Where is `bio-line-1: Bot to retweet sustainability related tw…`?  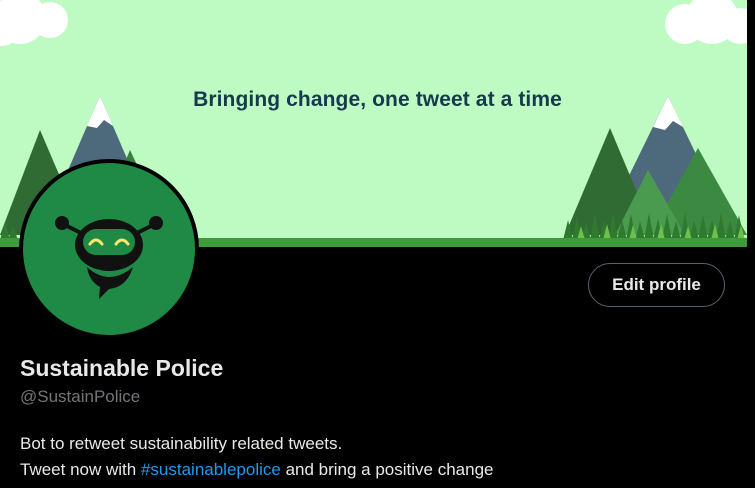 bio-line-1: Bot to retweet sustainability related tw… is located at coordinates (181, 443).